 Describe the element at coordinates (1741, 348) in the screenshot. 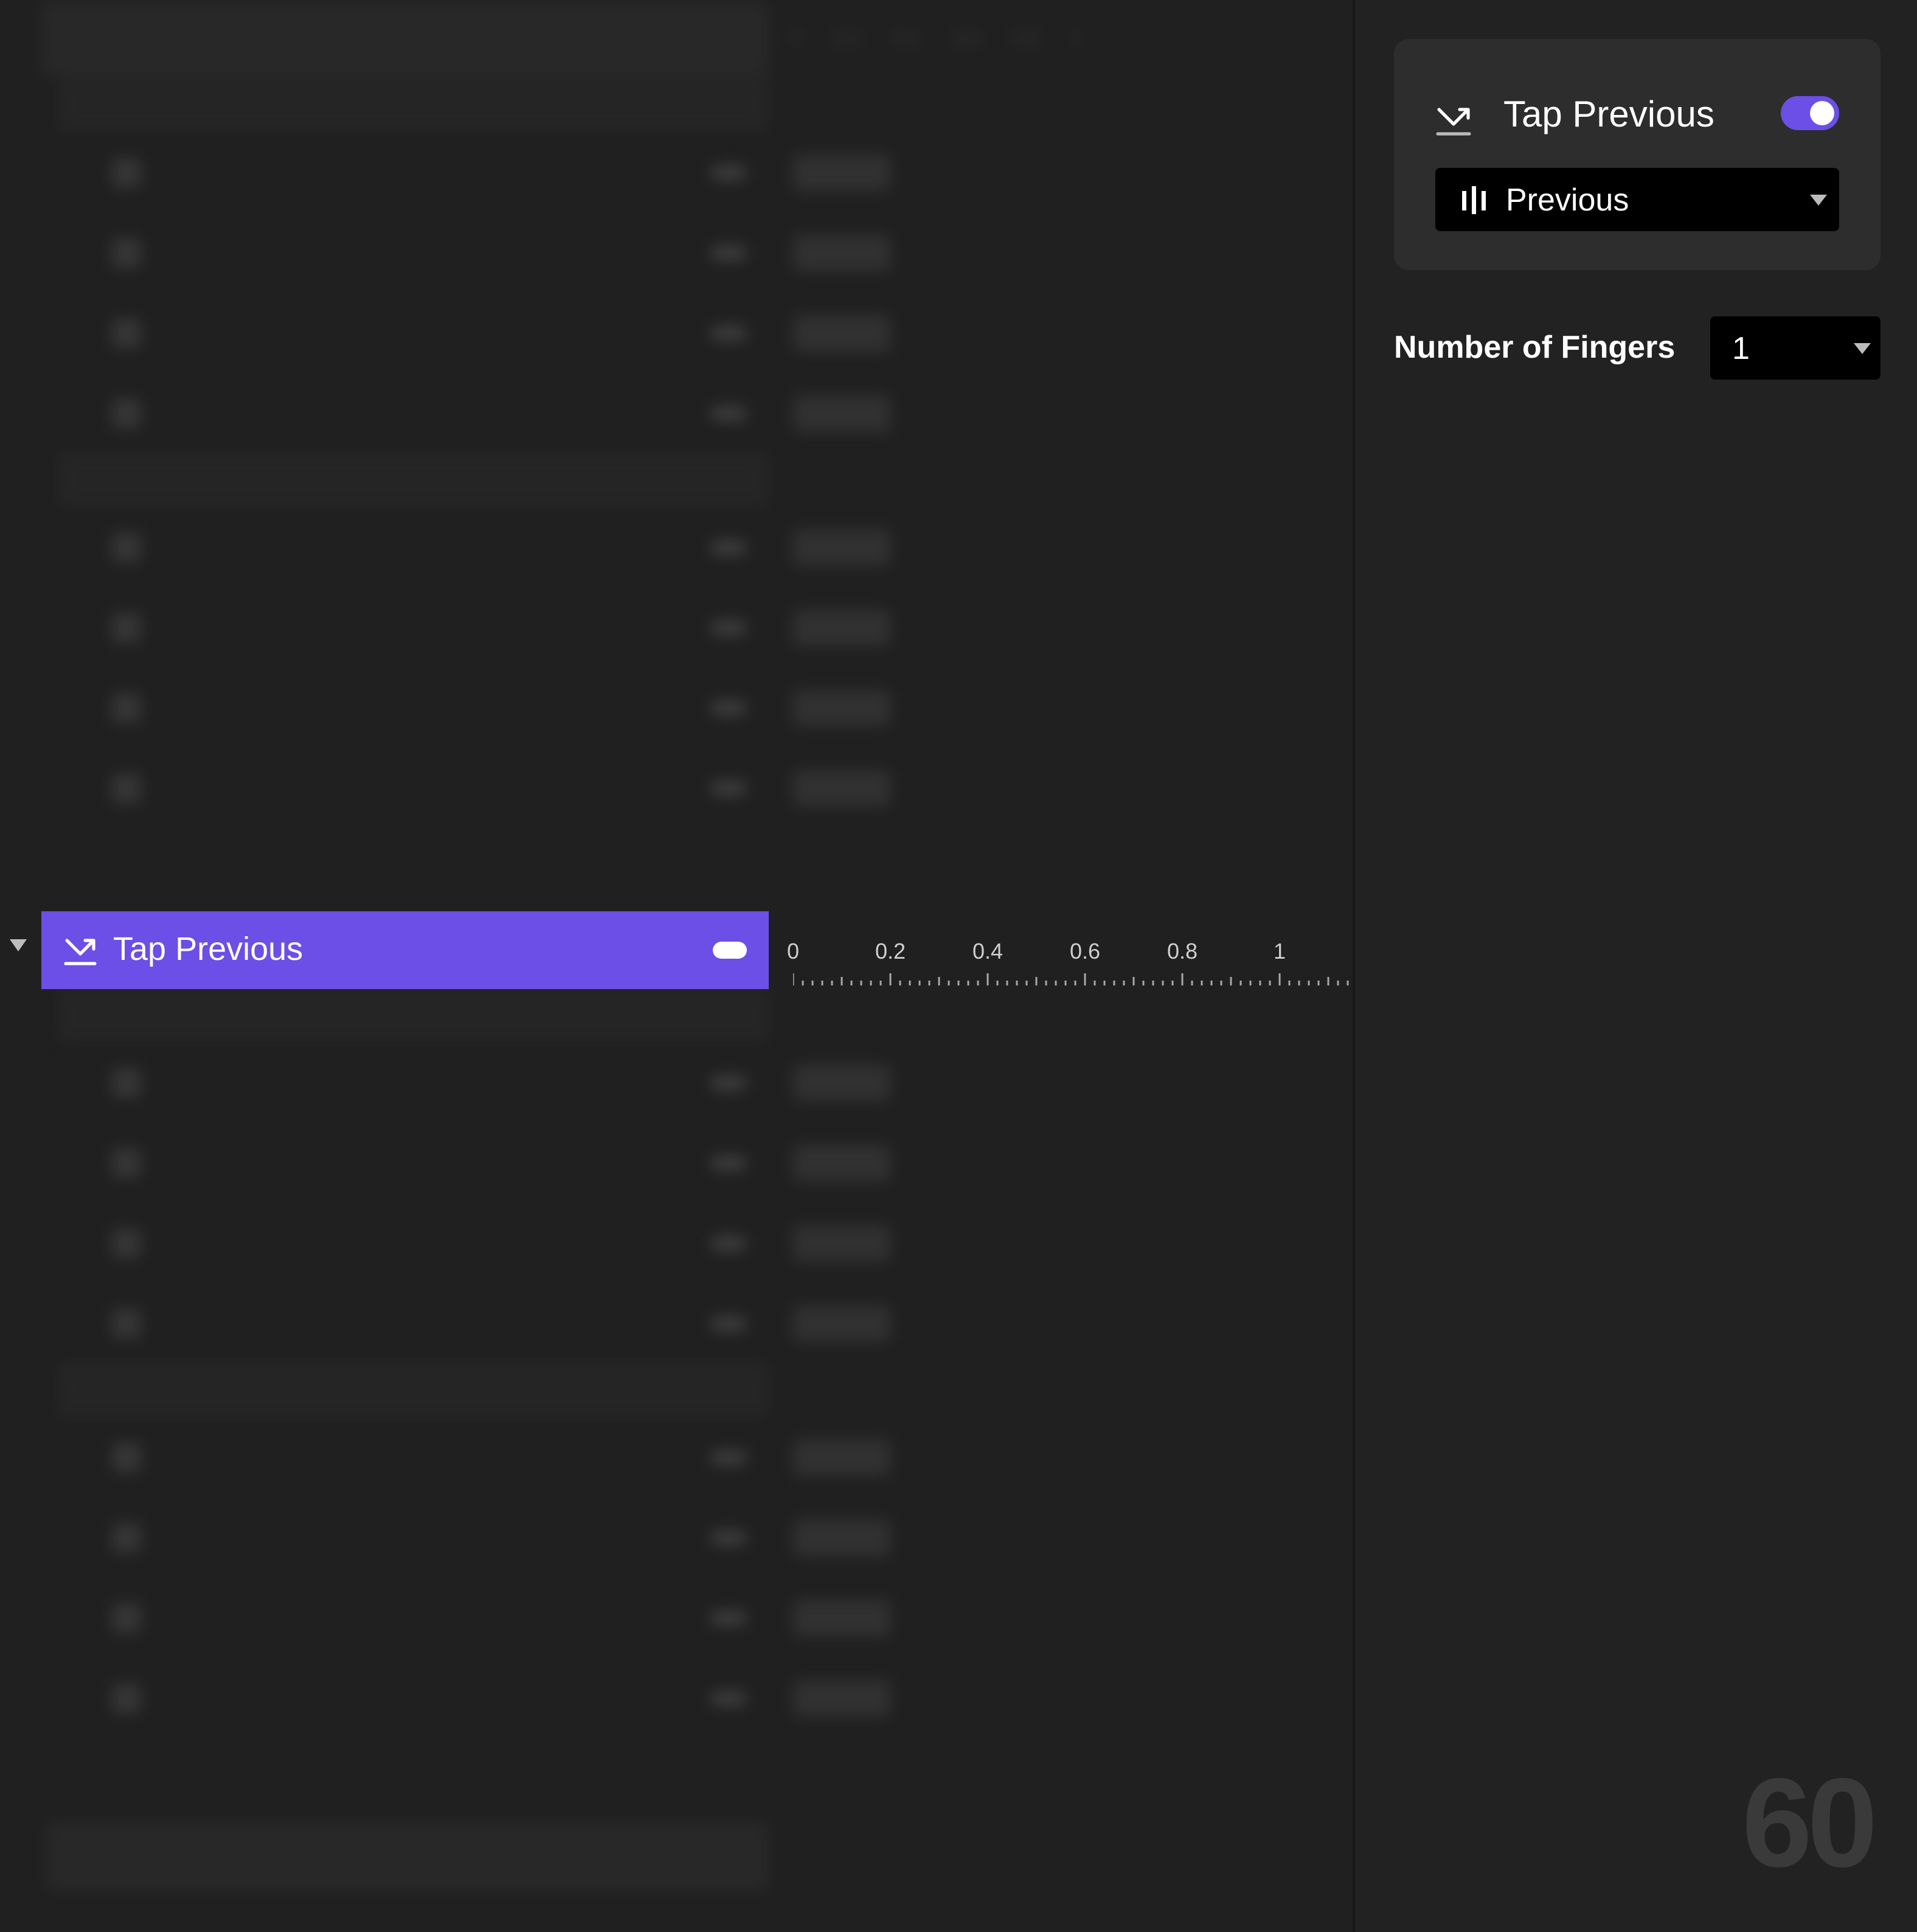

I see `fingers-dropdown-value: 1` at that location.